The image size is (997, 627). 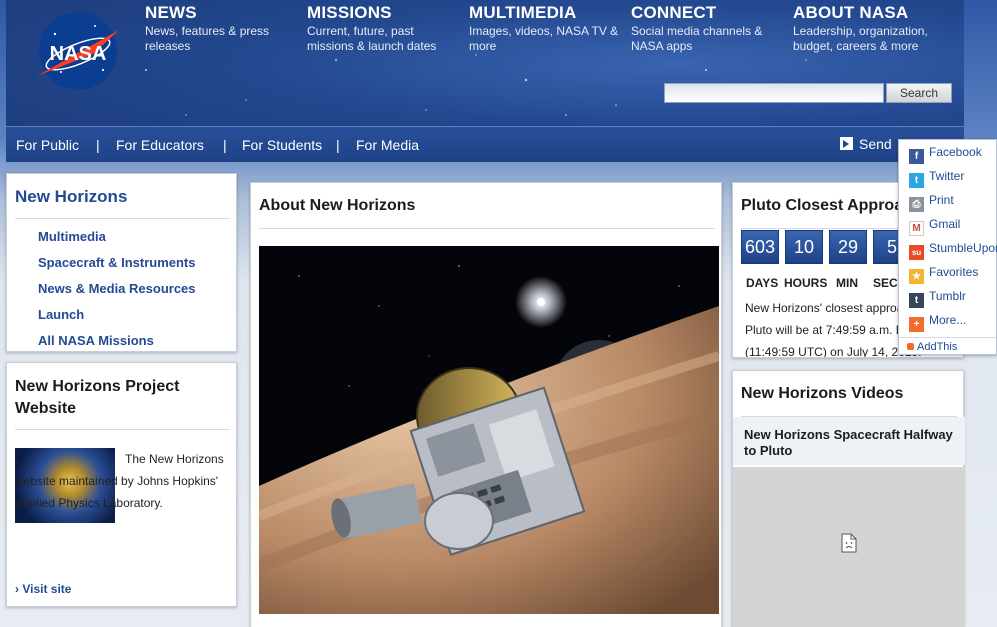 I want to click on addthis-label: AddThis, so click(x=937, y=347).